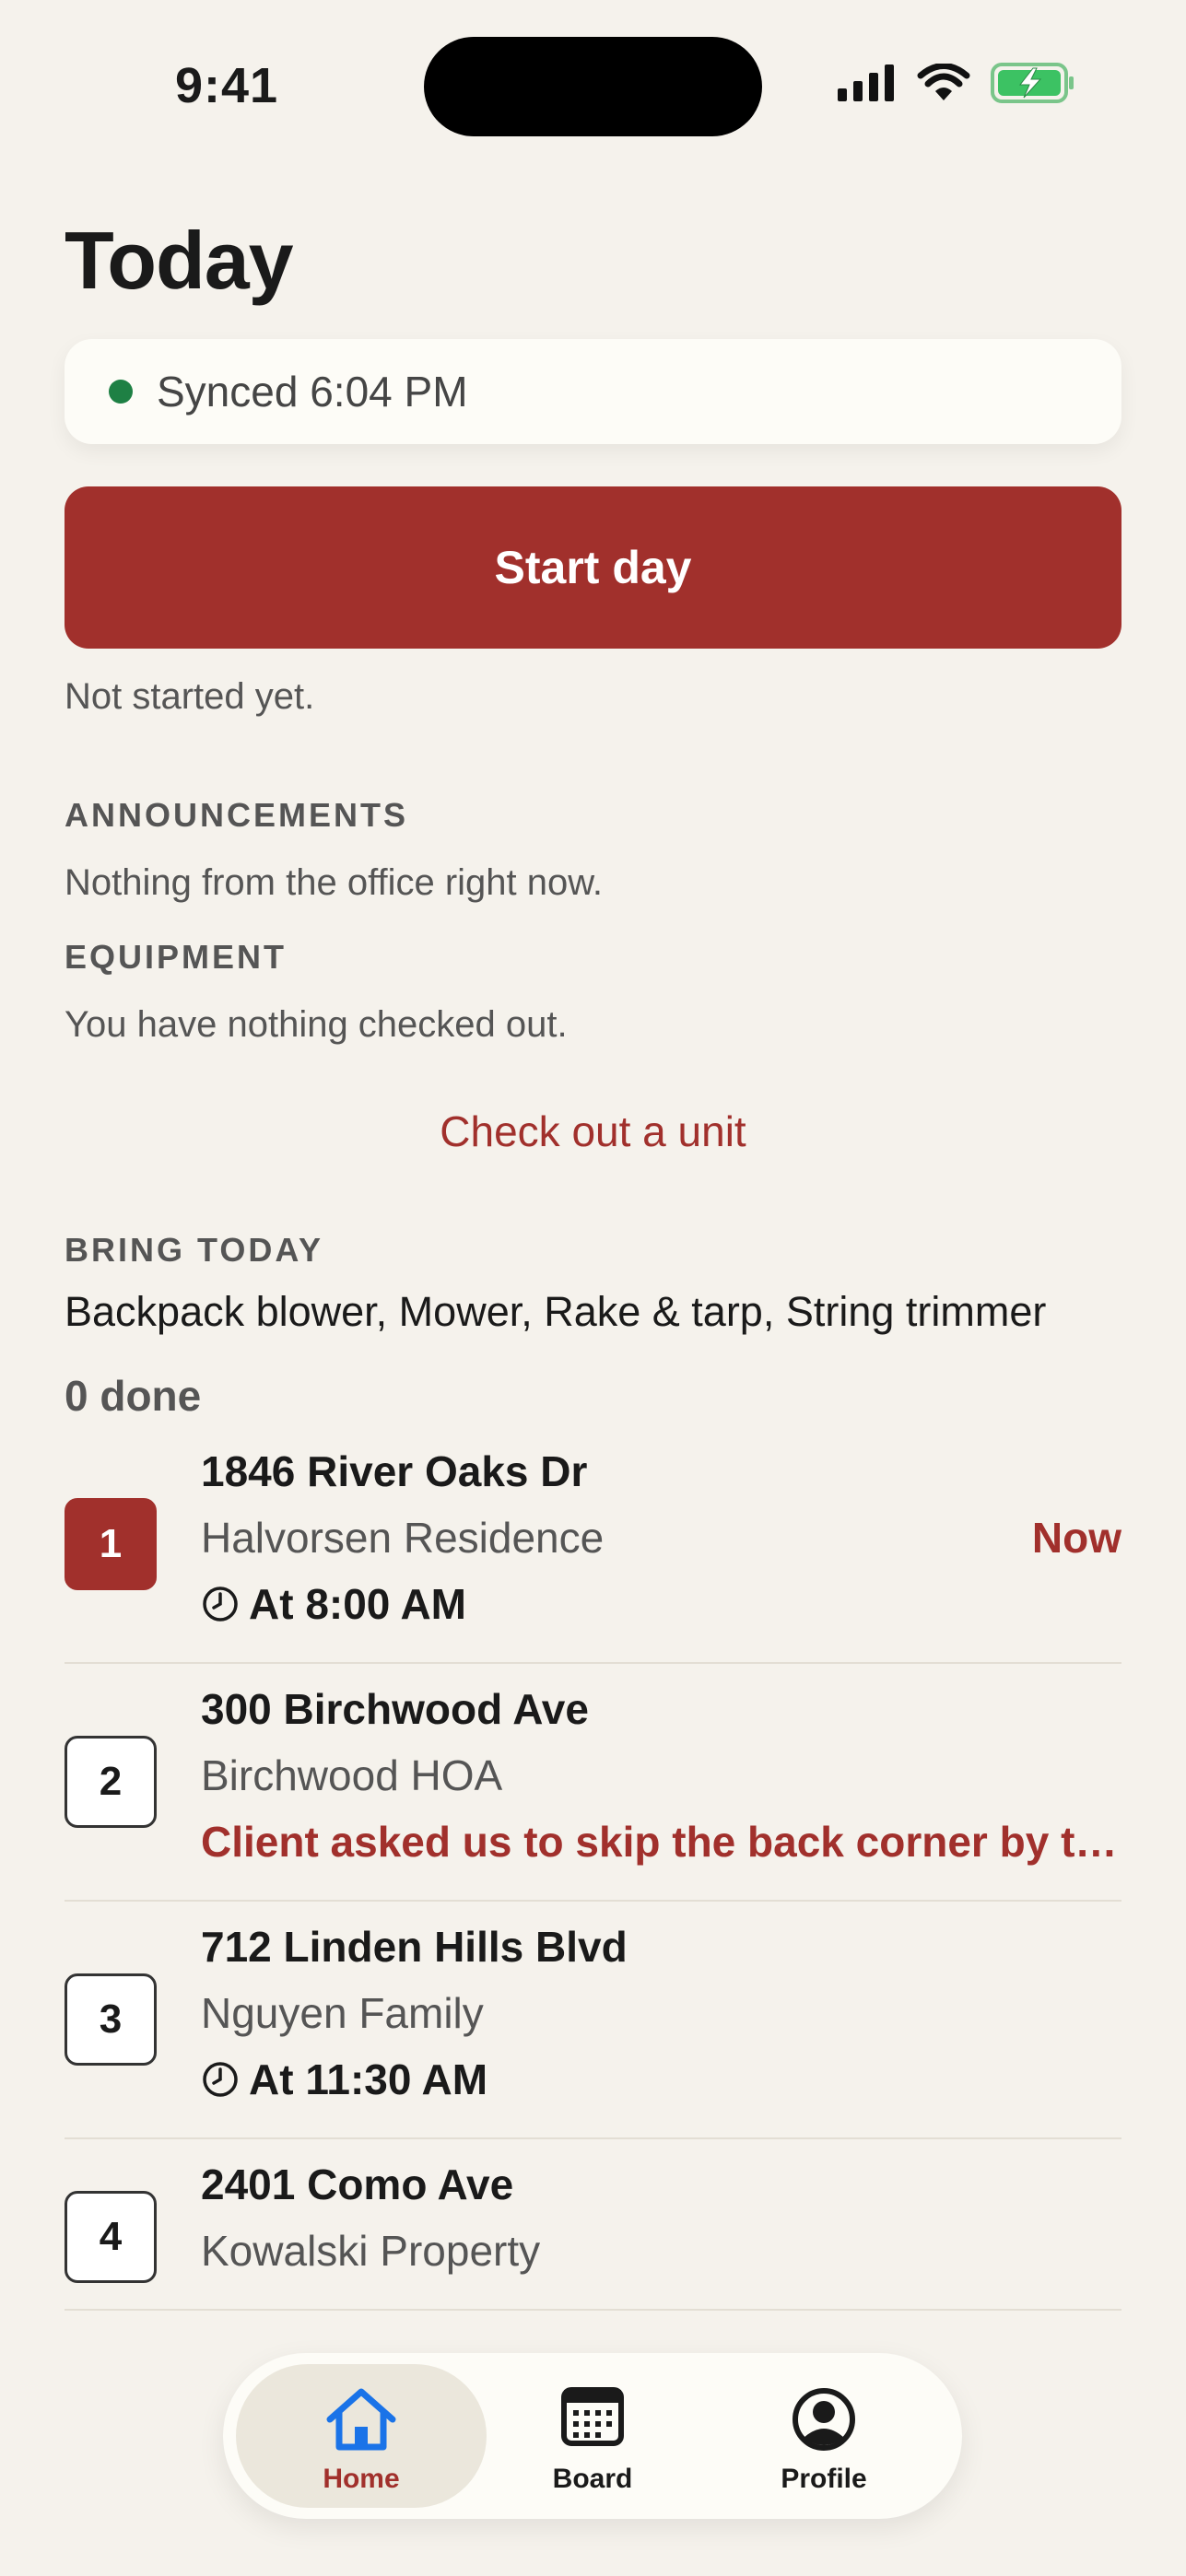  What do you see at coordinates (368, 2079) in the screenshot?
I see `stop-time: At 11:30 AM` at bounding box center [368, 2079].